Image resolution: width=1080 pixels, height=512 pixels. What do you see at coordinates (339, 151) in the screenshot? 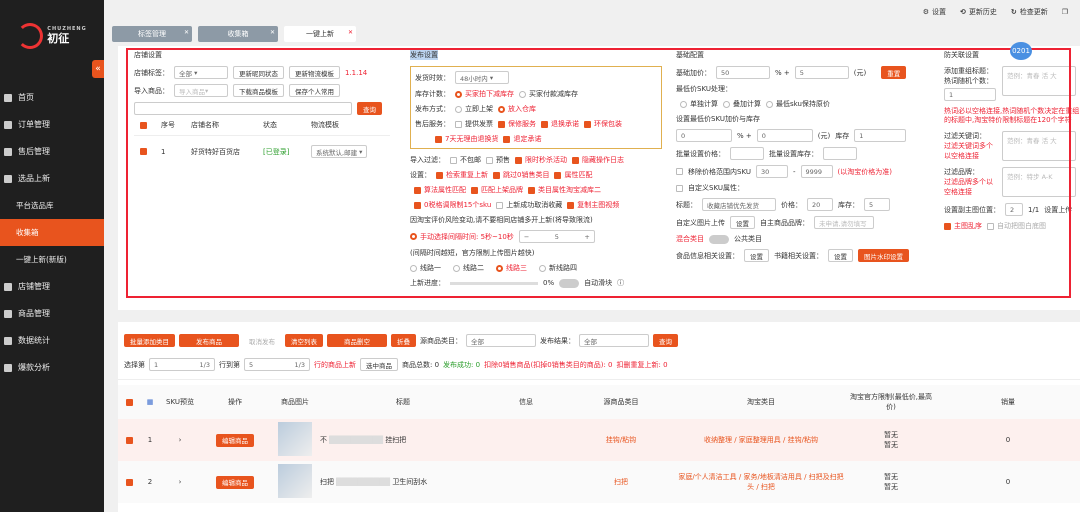
I see `logistics-select: 系统默认,邮建 ▾` at bounding box center [339, 151].